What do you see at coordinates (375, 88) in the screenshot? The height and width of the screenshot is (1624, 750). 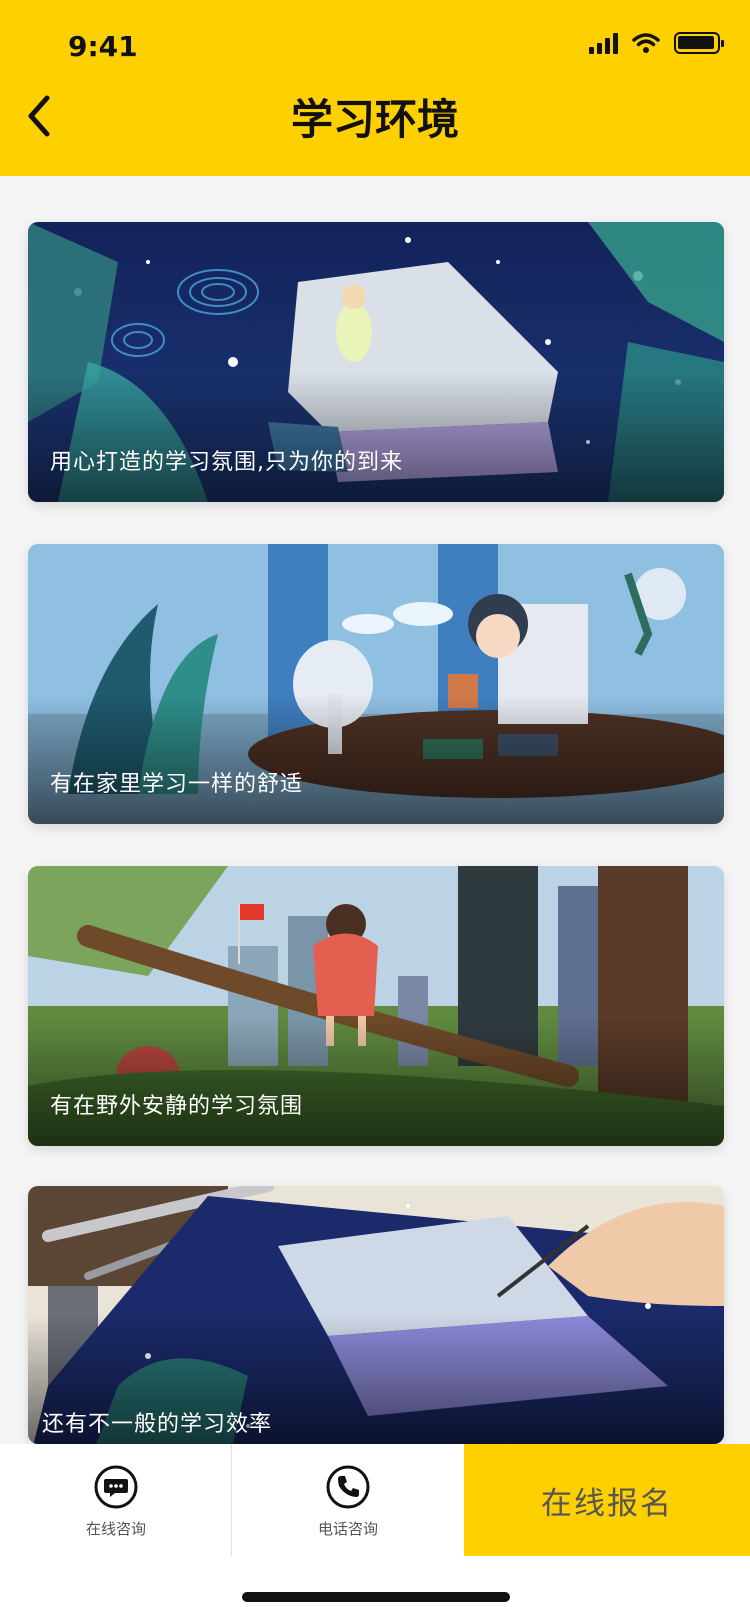 I see `header: 9:41 学习环境` at bounding box center [375, 88].